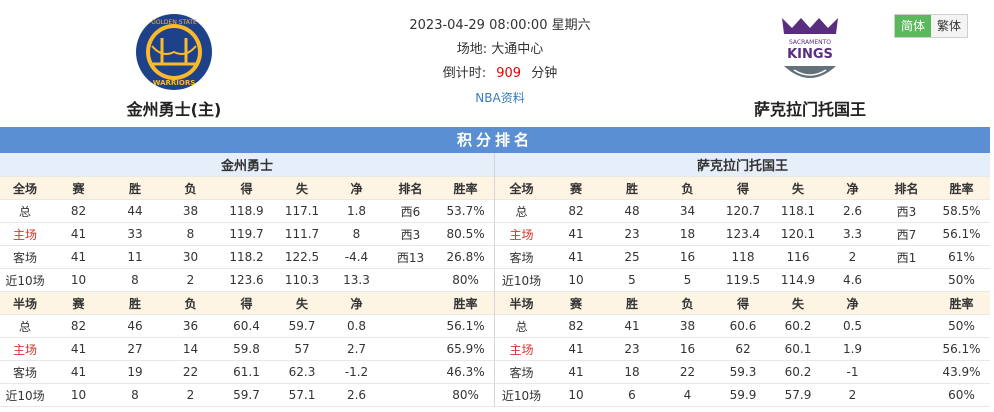 The height and width of the screenshot is (412, 994). Describe the element at coordinates (798, 280) in the screenshot. I see `table-cell: 114.9` at that location.